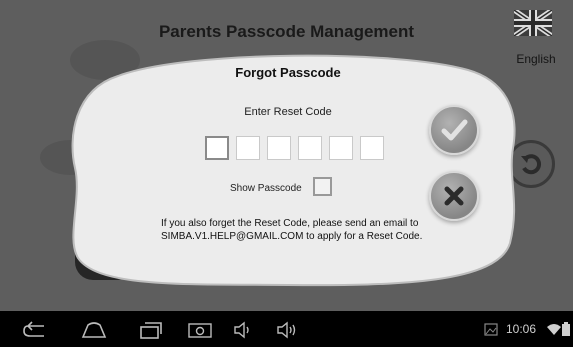  What do you see at coordinates (554, 329) in the screenshot?
I see `wifi-icon` at bounding box center [554, 329].